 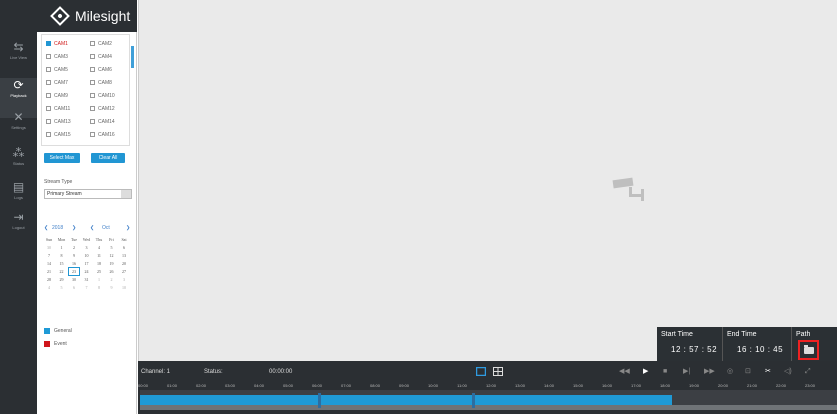 I want to click on camera-checkbox-cam2: CAM2, so click(x=101, y=44).